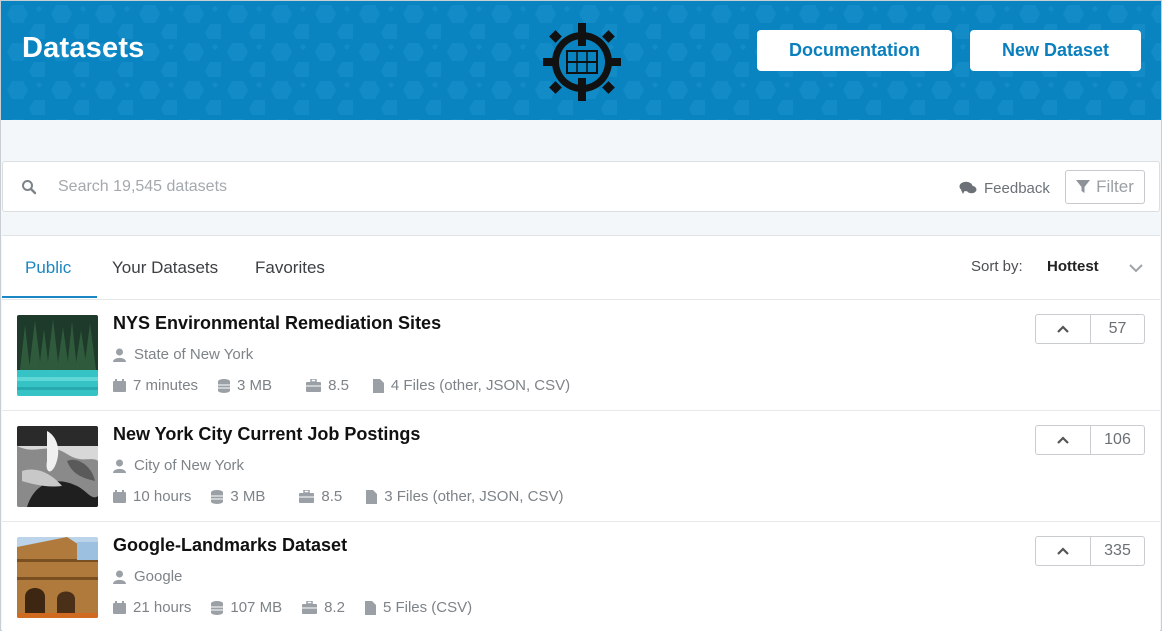  Describe the element at coordinates (1115, 186) in the screenshot. I see `filter-label: Filter` at that location.